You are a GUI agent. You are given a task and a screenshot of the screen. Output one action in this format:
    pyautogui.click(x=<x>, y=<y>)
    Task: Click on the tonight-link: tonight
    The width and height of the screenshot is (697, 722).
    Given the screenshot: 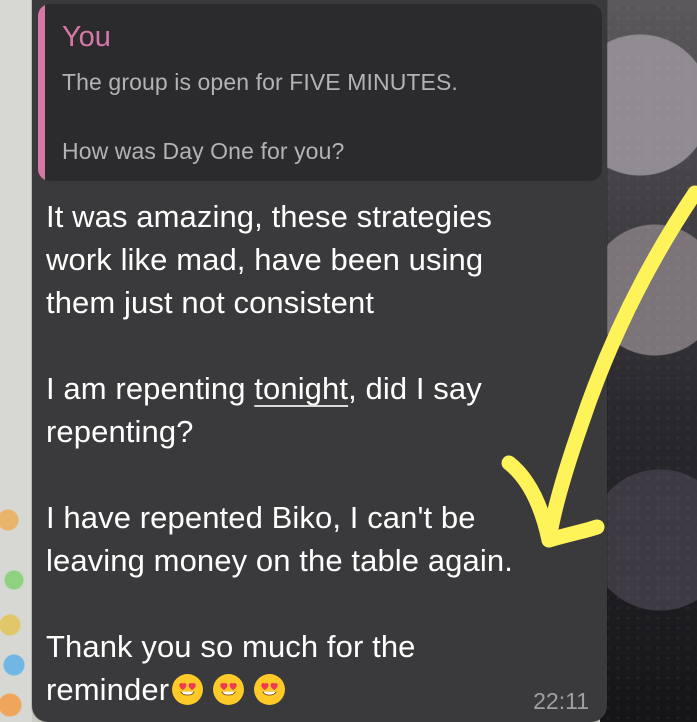 What is the action you would take?
    pyautogui.click(x=301, y=388)
    